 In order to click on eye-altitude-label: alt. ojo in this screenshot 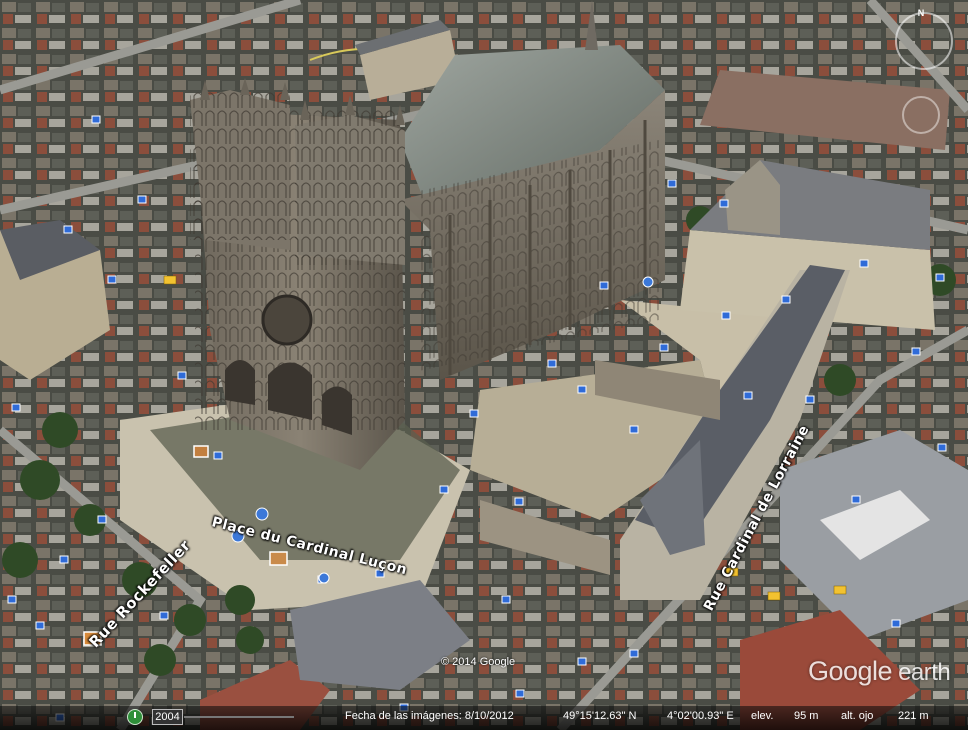, I will do `click(857, 716)`.